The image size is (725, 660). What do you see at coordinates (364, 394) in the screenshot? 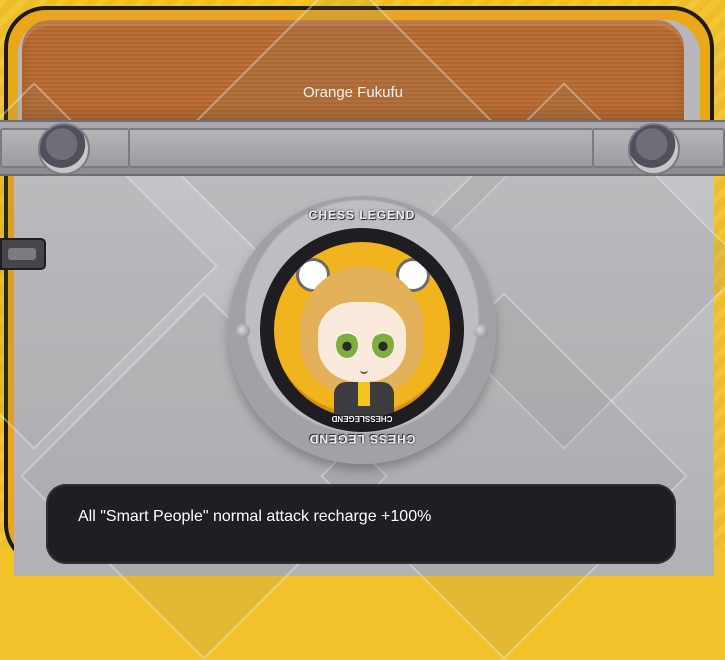
I see `chibi-tie` at bounding box center [364, 394].